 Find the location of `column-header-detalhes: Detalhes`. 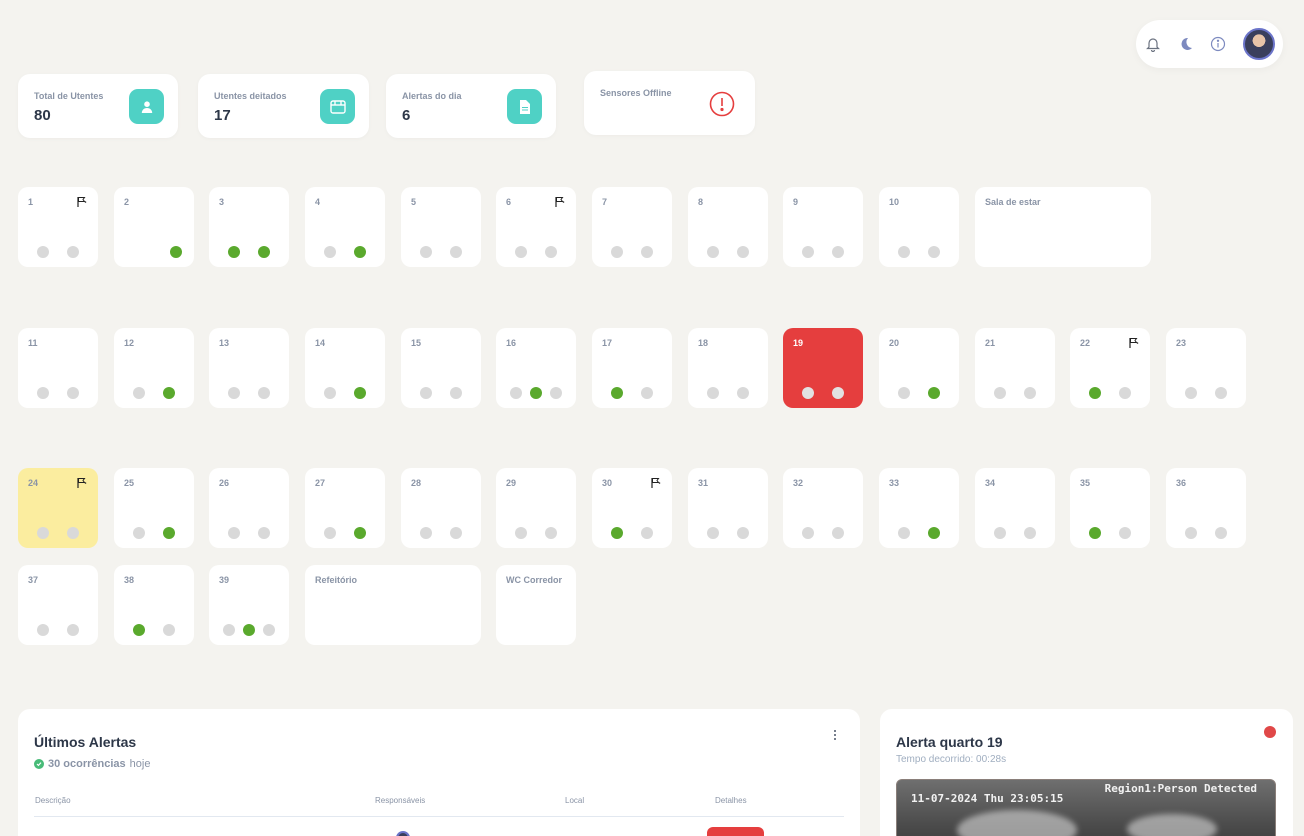

column-header-detalhes: Detalhes is located at coordinates (731, 800).